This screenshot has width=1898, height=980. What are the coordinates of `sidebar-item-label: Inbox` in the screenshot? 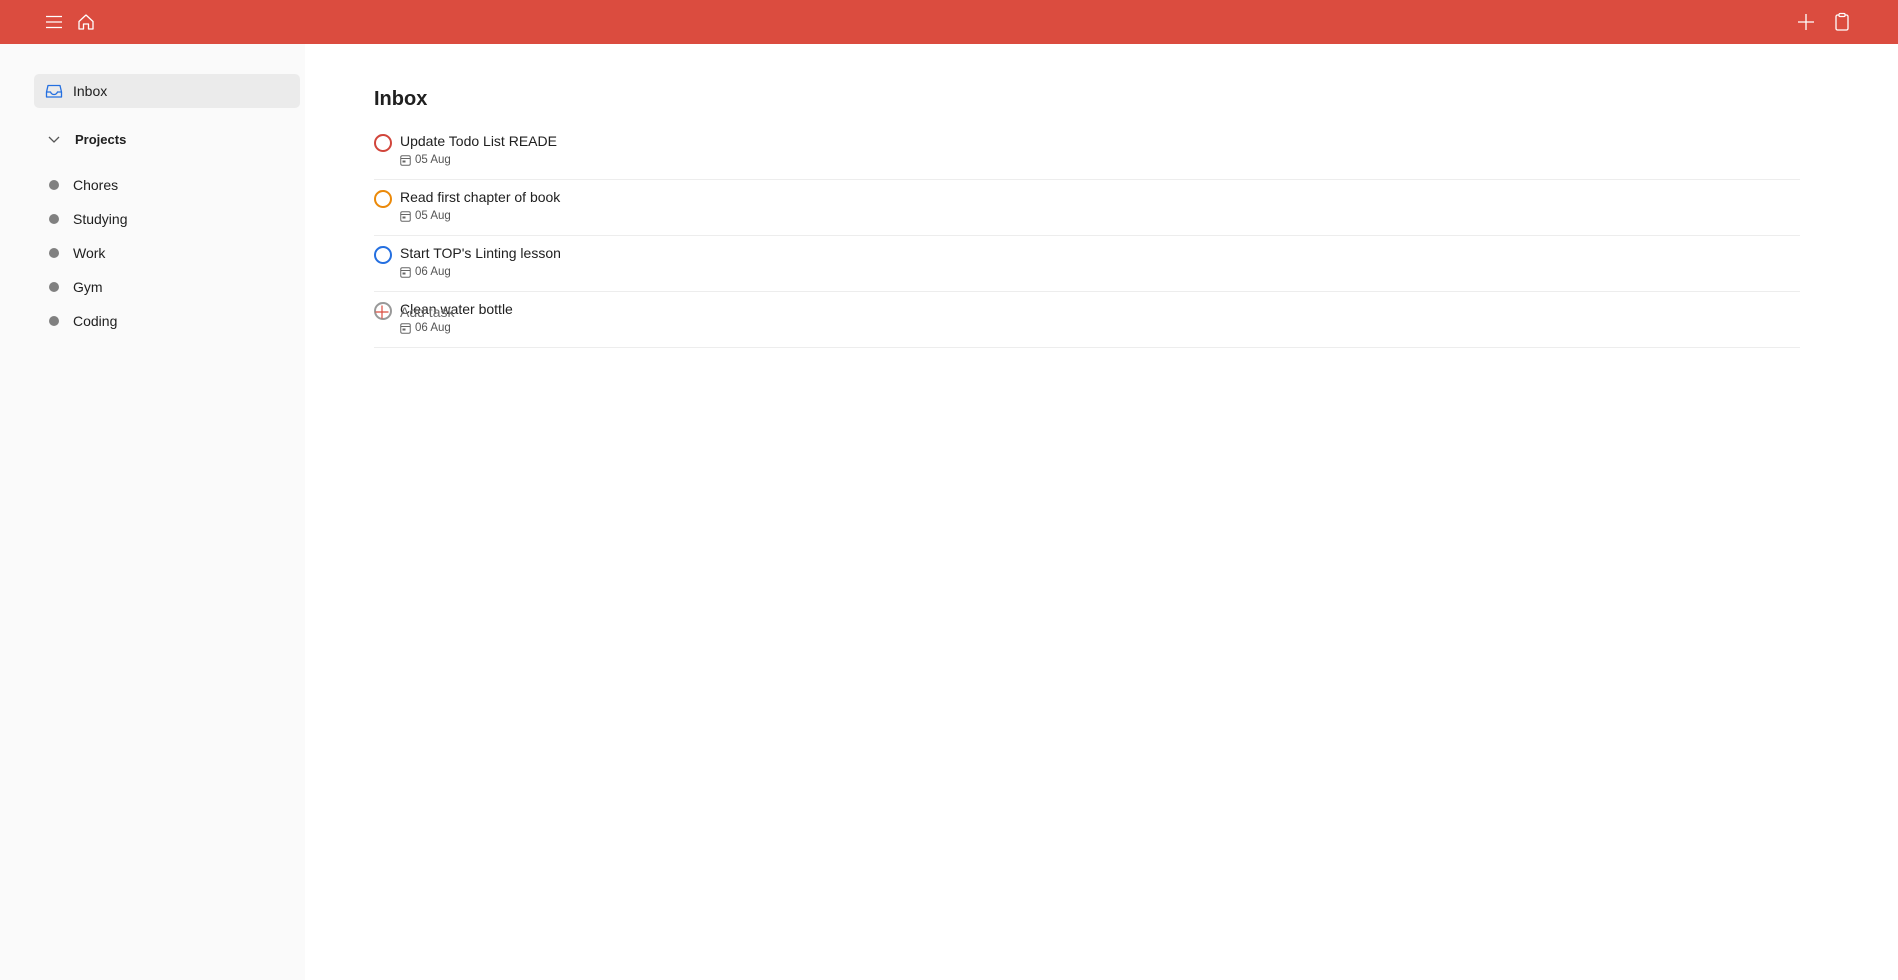 It's located at (90, 91).